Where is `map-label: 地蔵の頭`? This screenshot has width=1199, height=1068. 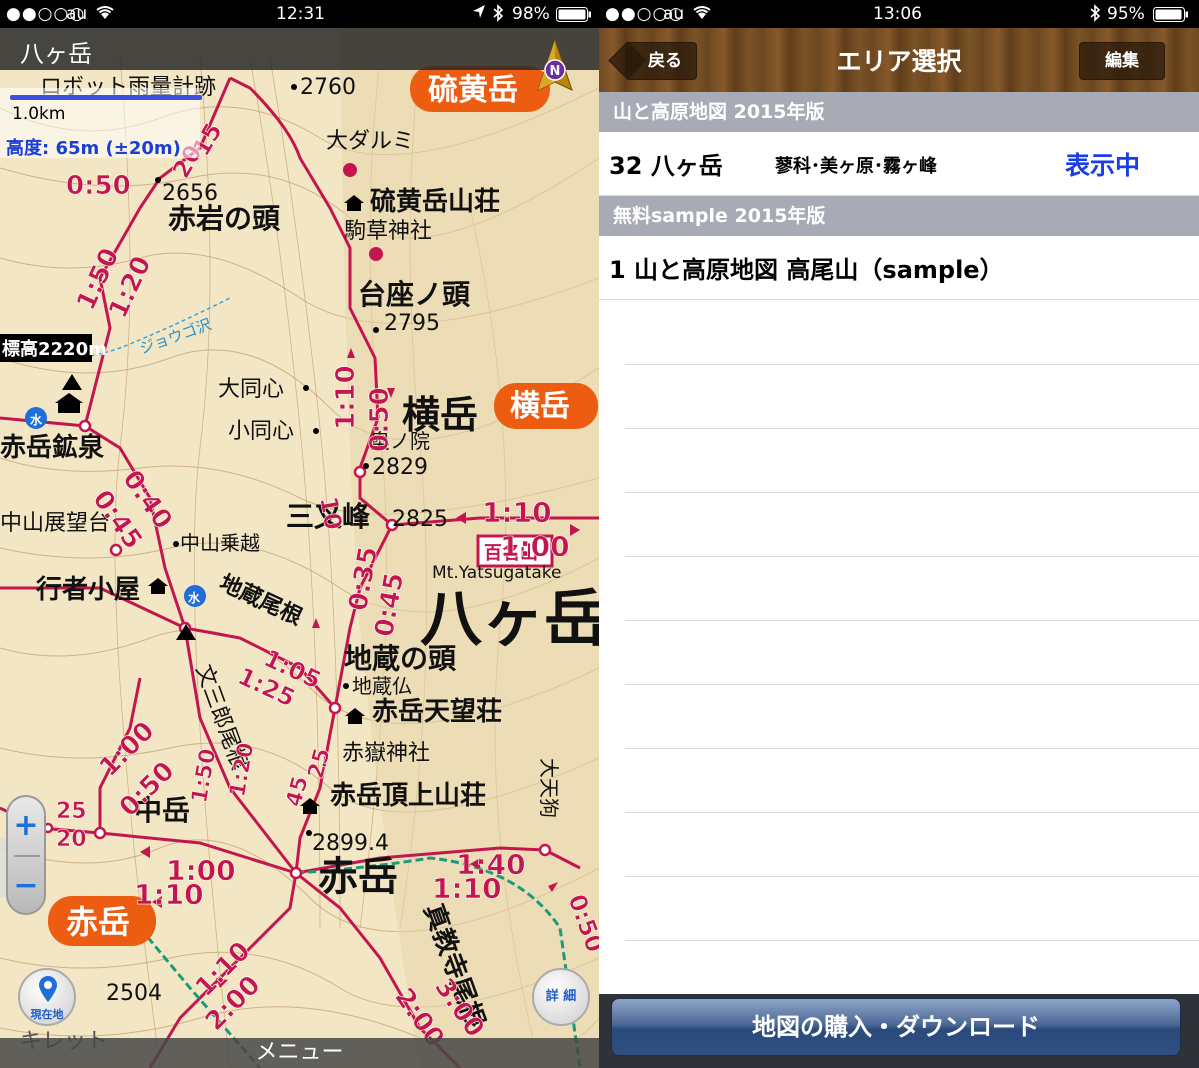 map-label: 地蔵の頭 is located at coordinates (400, 658).